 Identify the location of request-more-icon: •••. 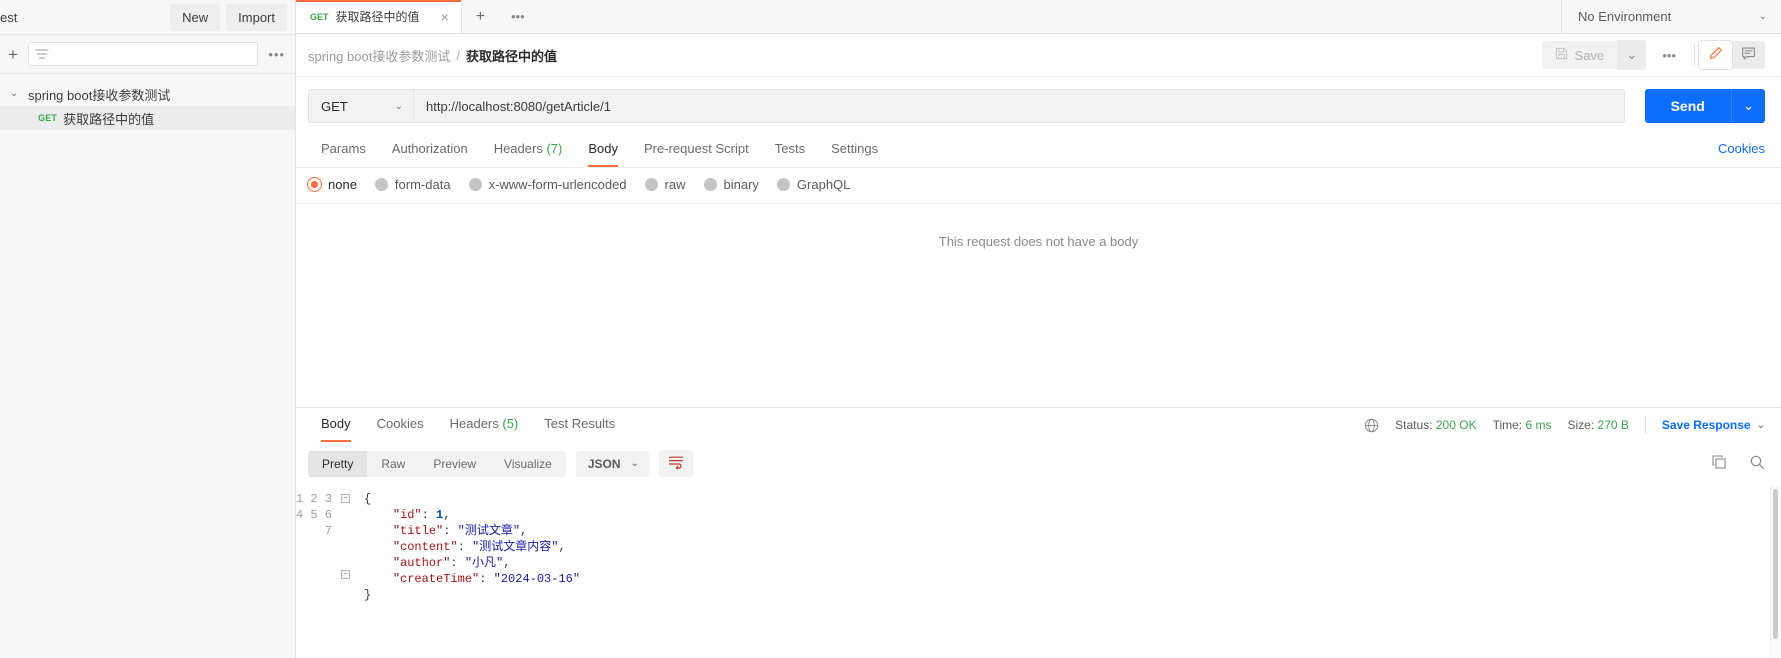
(1669, 55).